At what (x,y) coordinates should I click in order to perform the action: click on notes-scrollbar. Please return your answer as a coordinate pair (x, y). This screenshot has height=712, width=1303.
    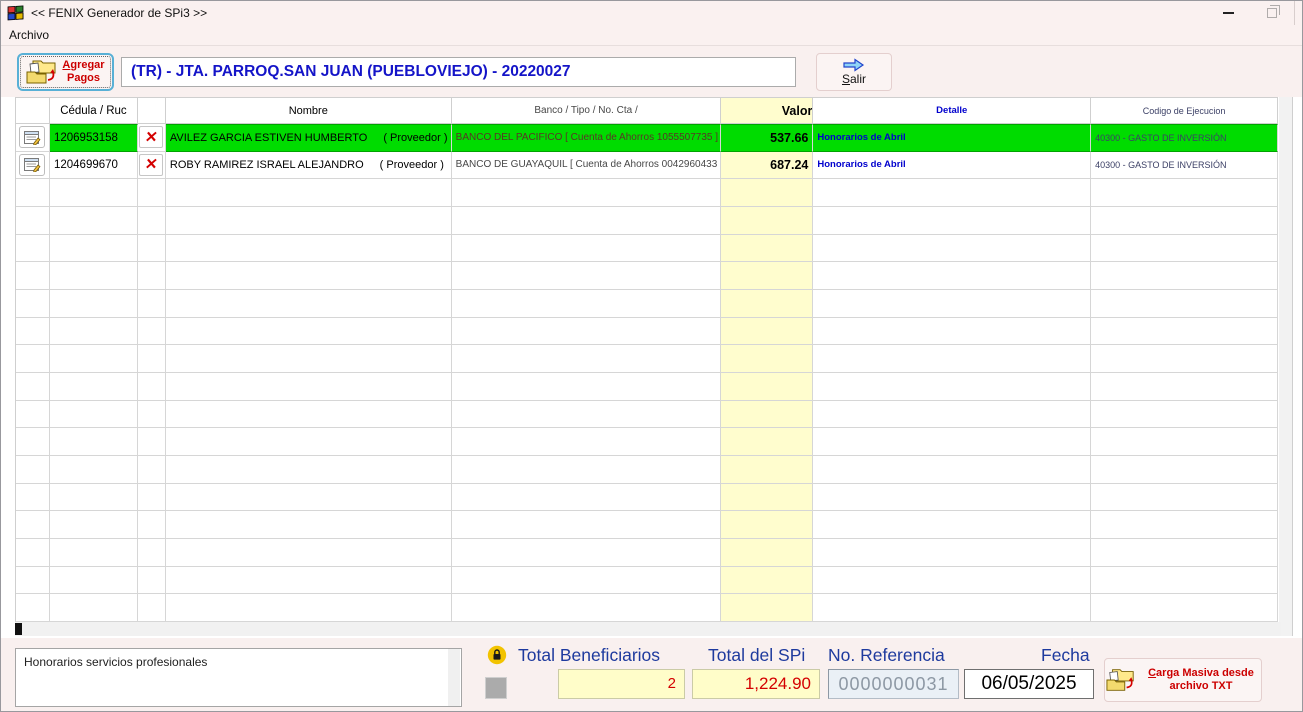
    Looking at the image, I should click on (454, 677).